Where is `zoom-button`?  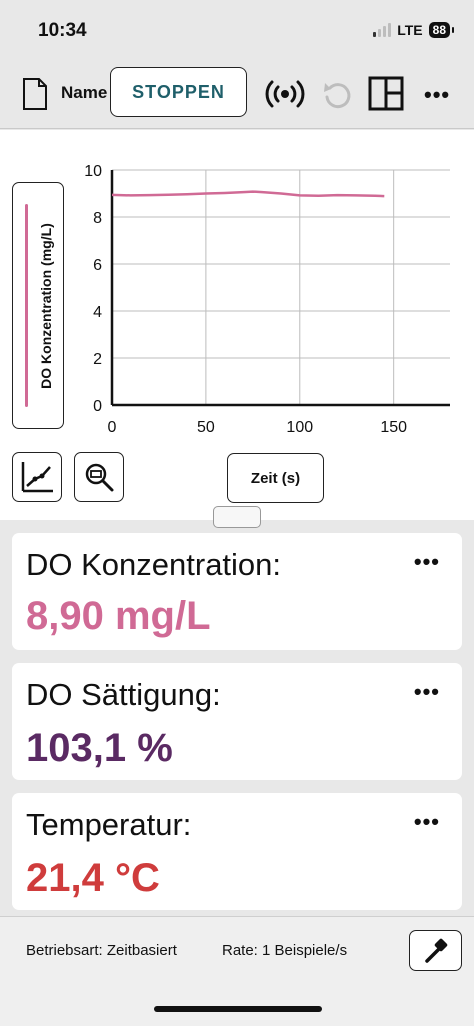 zoom-button is located at coordinates (99, 477).